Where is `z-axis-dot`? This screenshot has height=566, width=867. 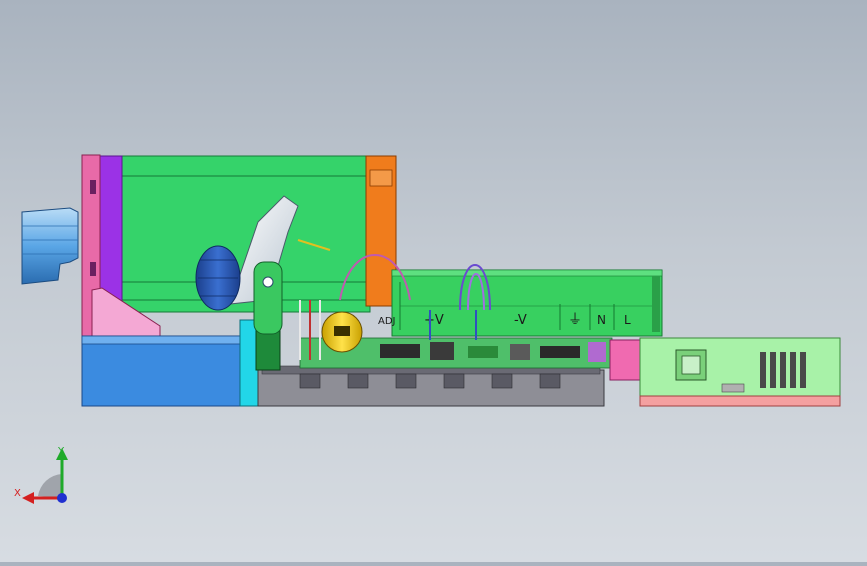 z-axis-dot is located at coordinates (62, 498).